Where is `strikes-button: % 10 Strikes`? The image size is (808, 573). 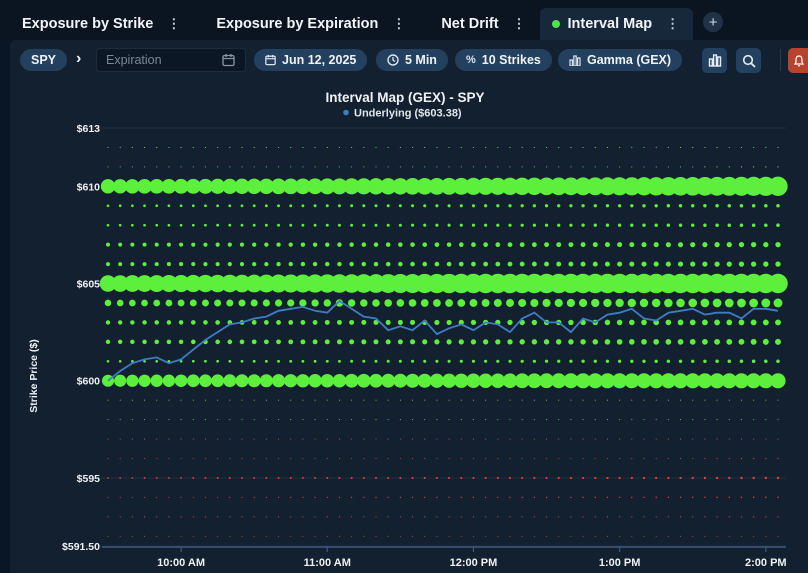 strikes-button: % 10 Strikes is located at coordinates (503, 60).